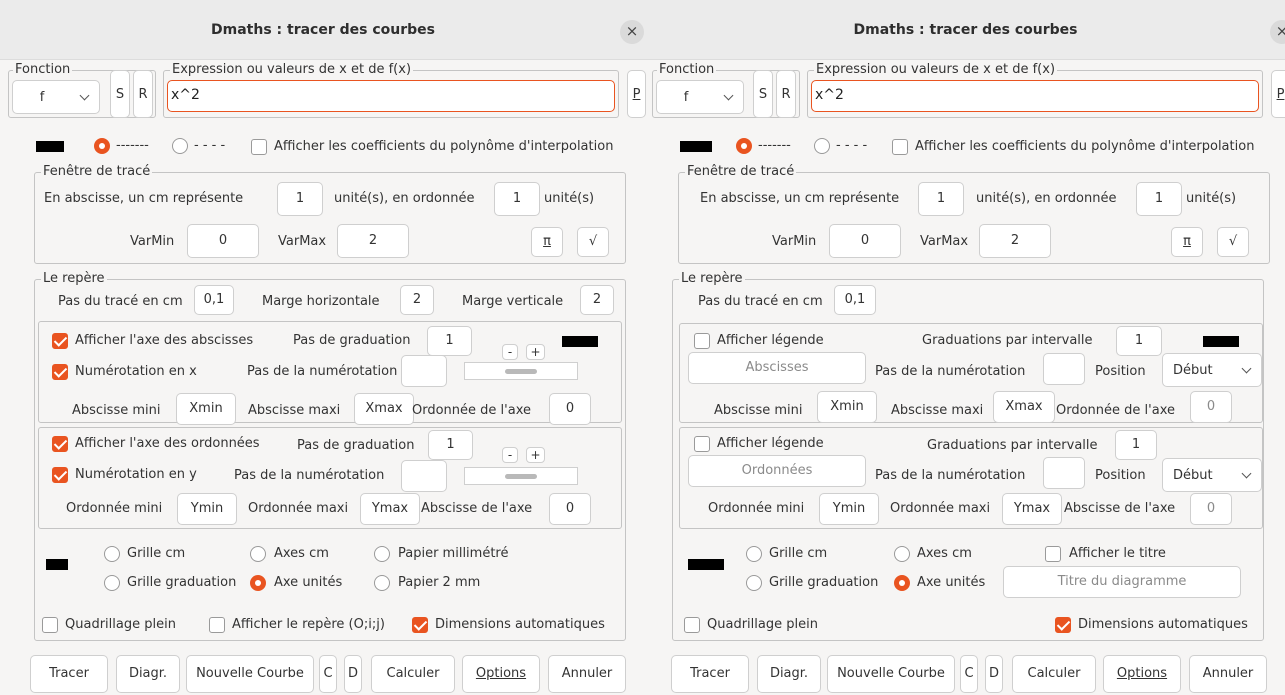  Describe the element at coordinates (535, 455) in the screenshot. I see `y-plus-button: +` at that location.